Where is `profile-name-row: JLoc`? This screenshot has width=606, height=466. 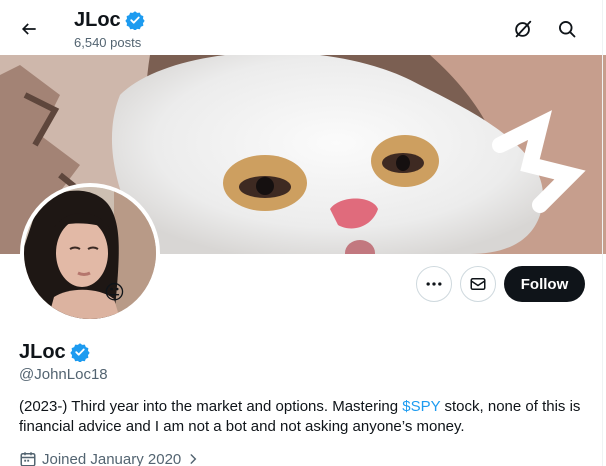
profile-name-row: JLoc is located at coordinates (54, 352).